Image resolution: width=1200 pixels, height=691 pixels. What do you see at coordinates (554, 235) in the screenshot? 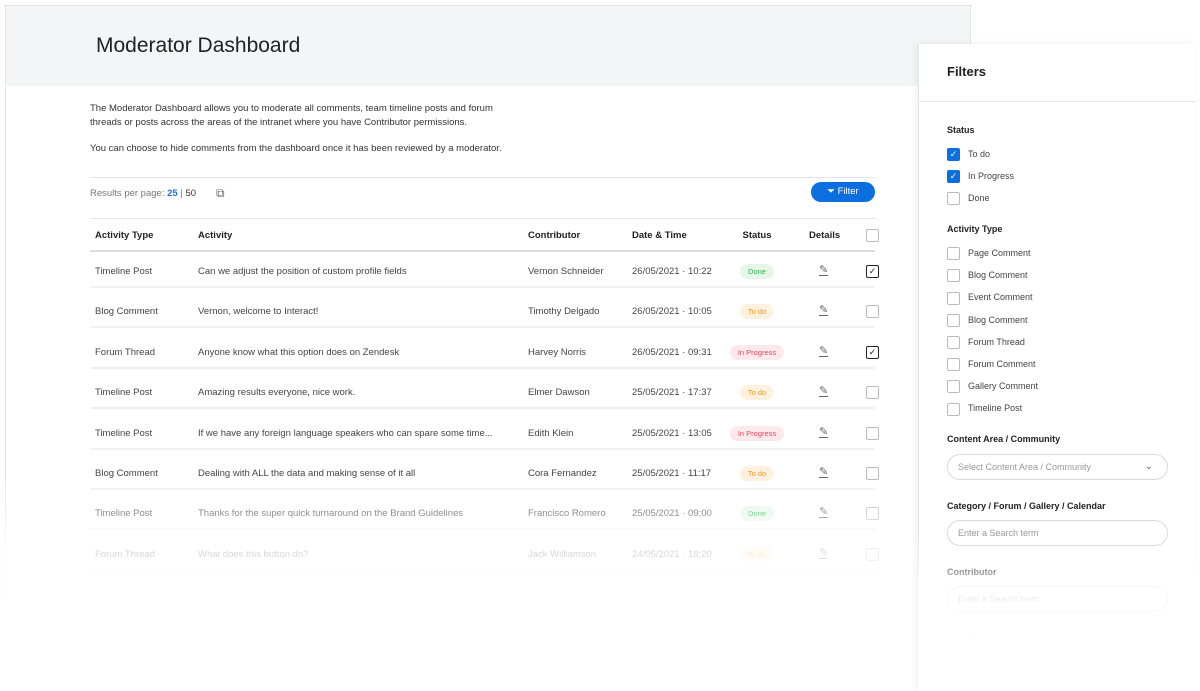
I see `column-header: Contributor` at bounding box center [554, 235].